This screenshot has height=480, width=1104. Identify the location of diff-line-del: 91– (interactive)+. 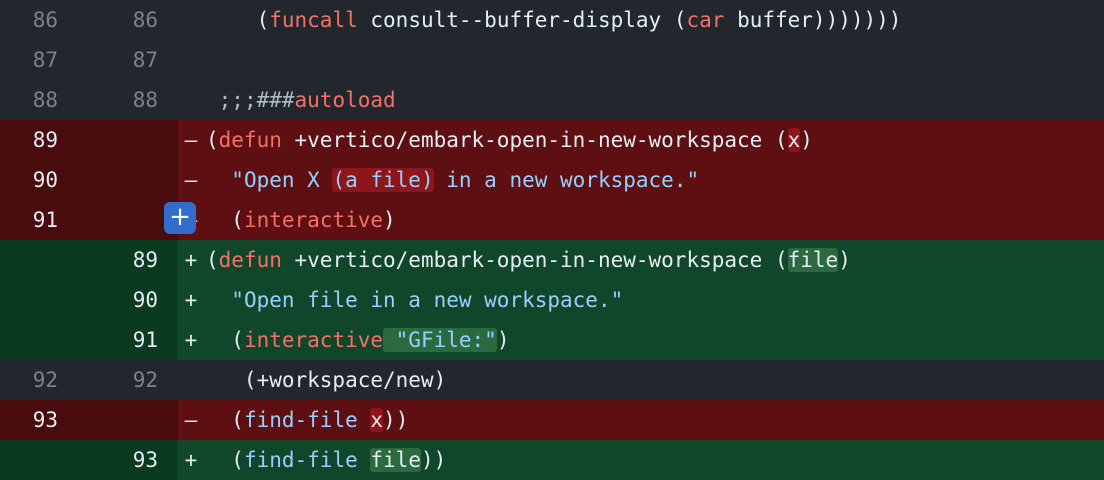
(552, 220).